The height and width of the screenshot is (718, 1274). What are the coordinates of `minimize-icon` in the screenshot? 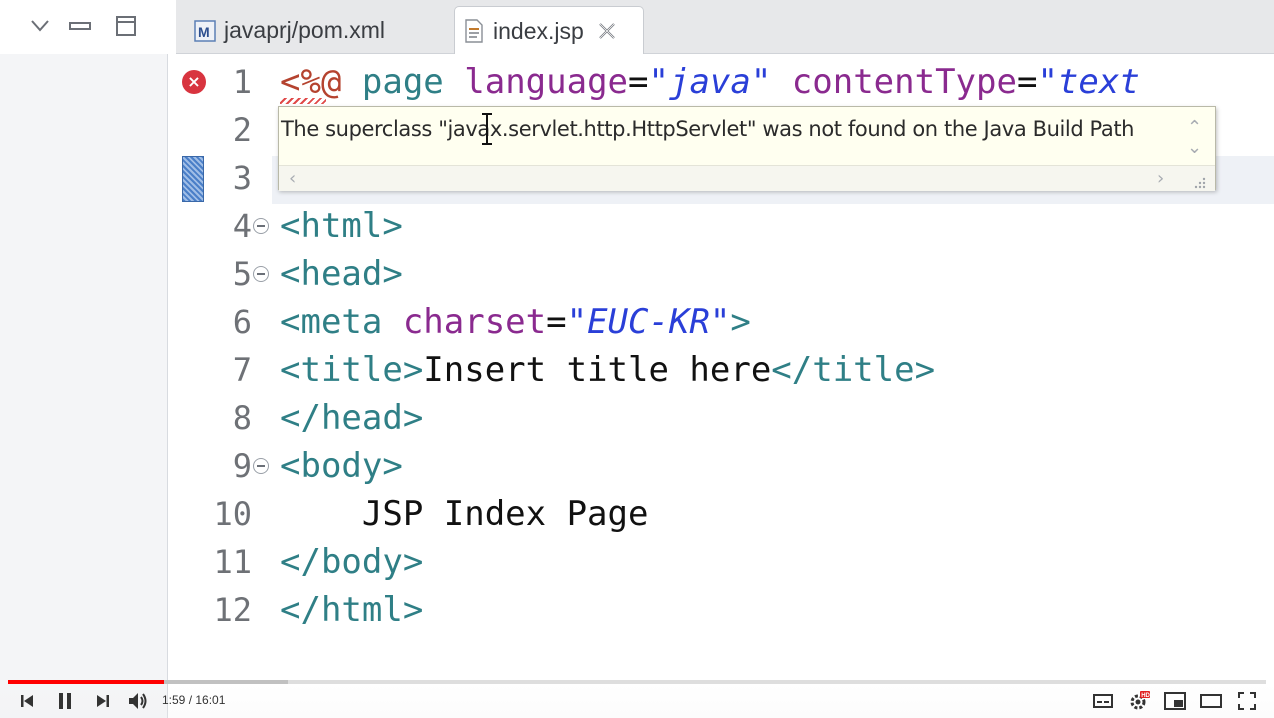 It's located at (80, 26).